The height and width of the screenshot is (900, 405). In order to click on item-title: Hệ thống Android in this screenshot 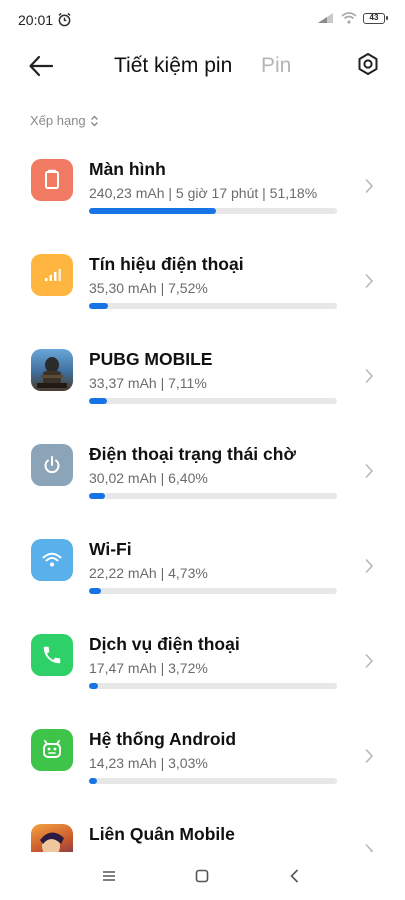, I will do `click(163, 739)`.